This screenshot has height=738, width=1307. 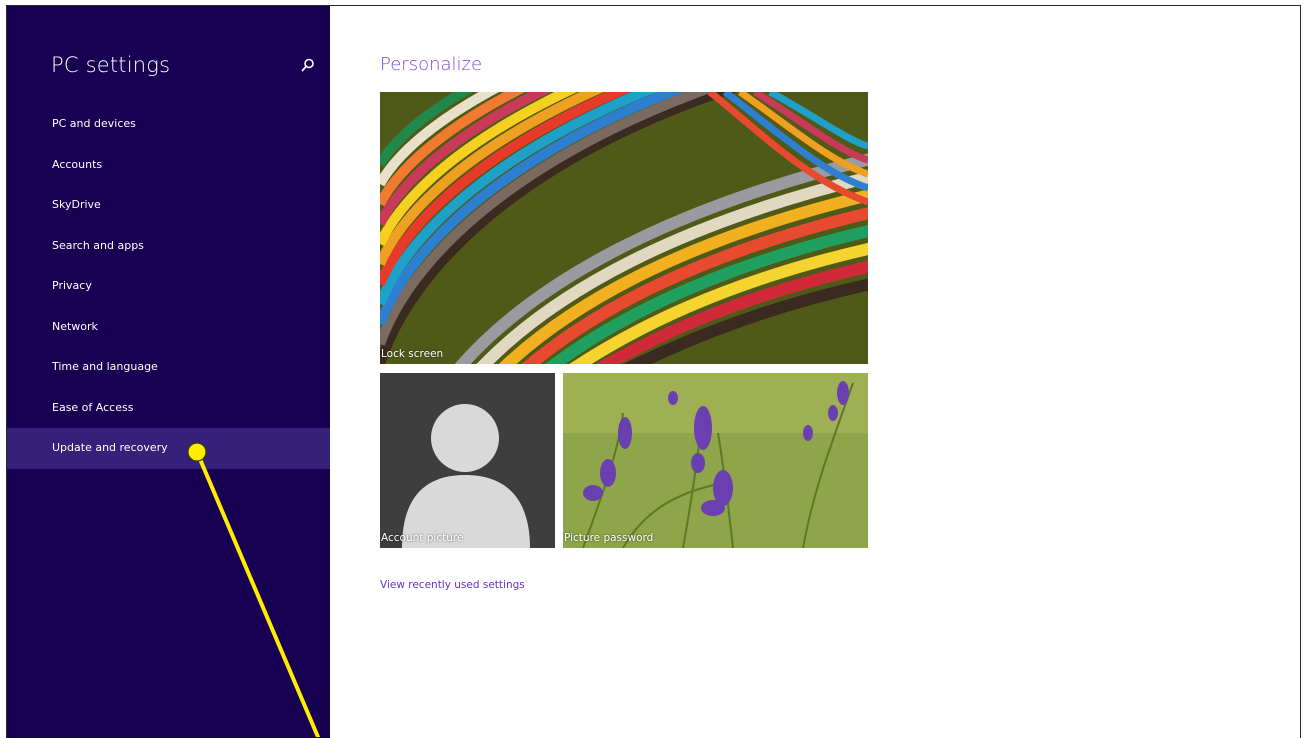 What do you see at coordinates (609, 538) in the screenshot?
I see `picture-password-label: Picture password` at bounding box center [609, 538].